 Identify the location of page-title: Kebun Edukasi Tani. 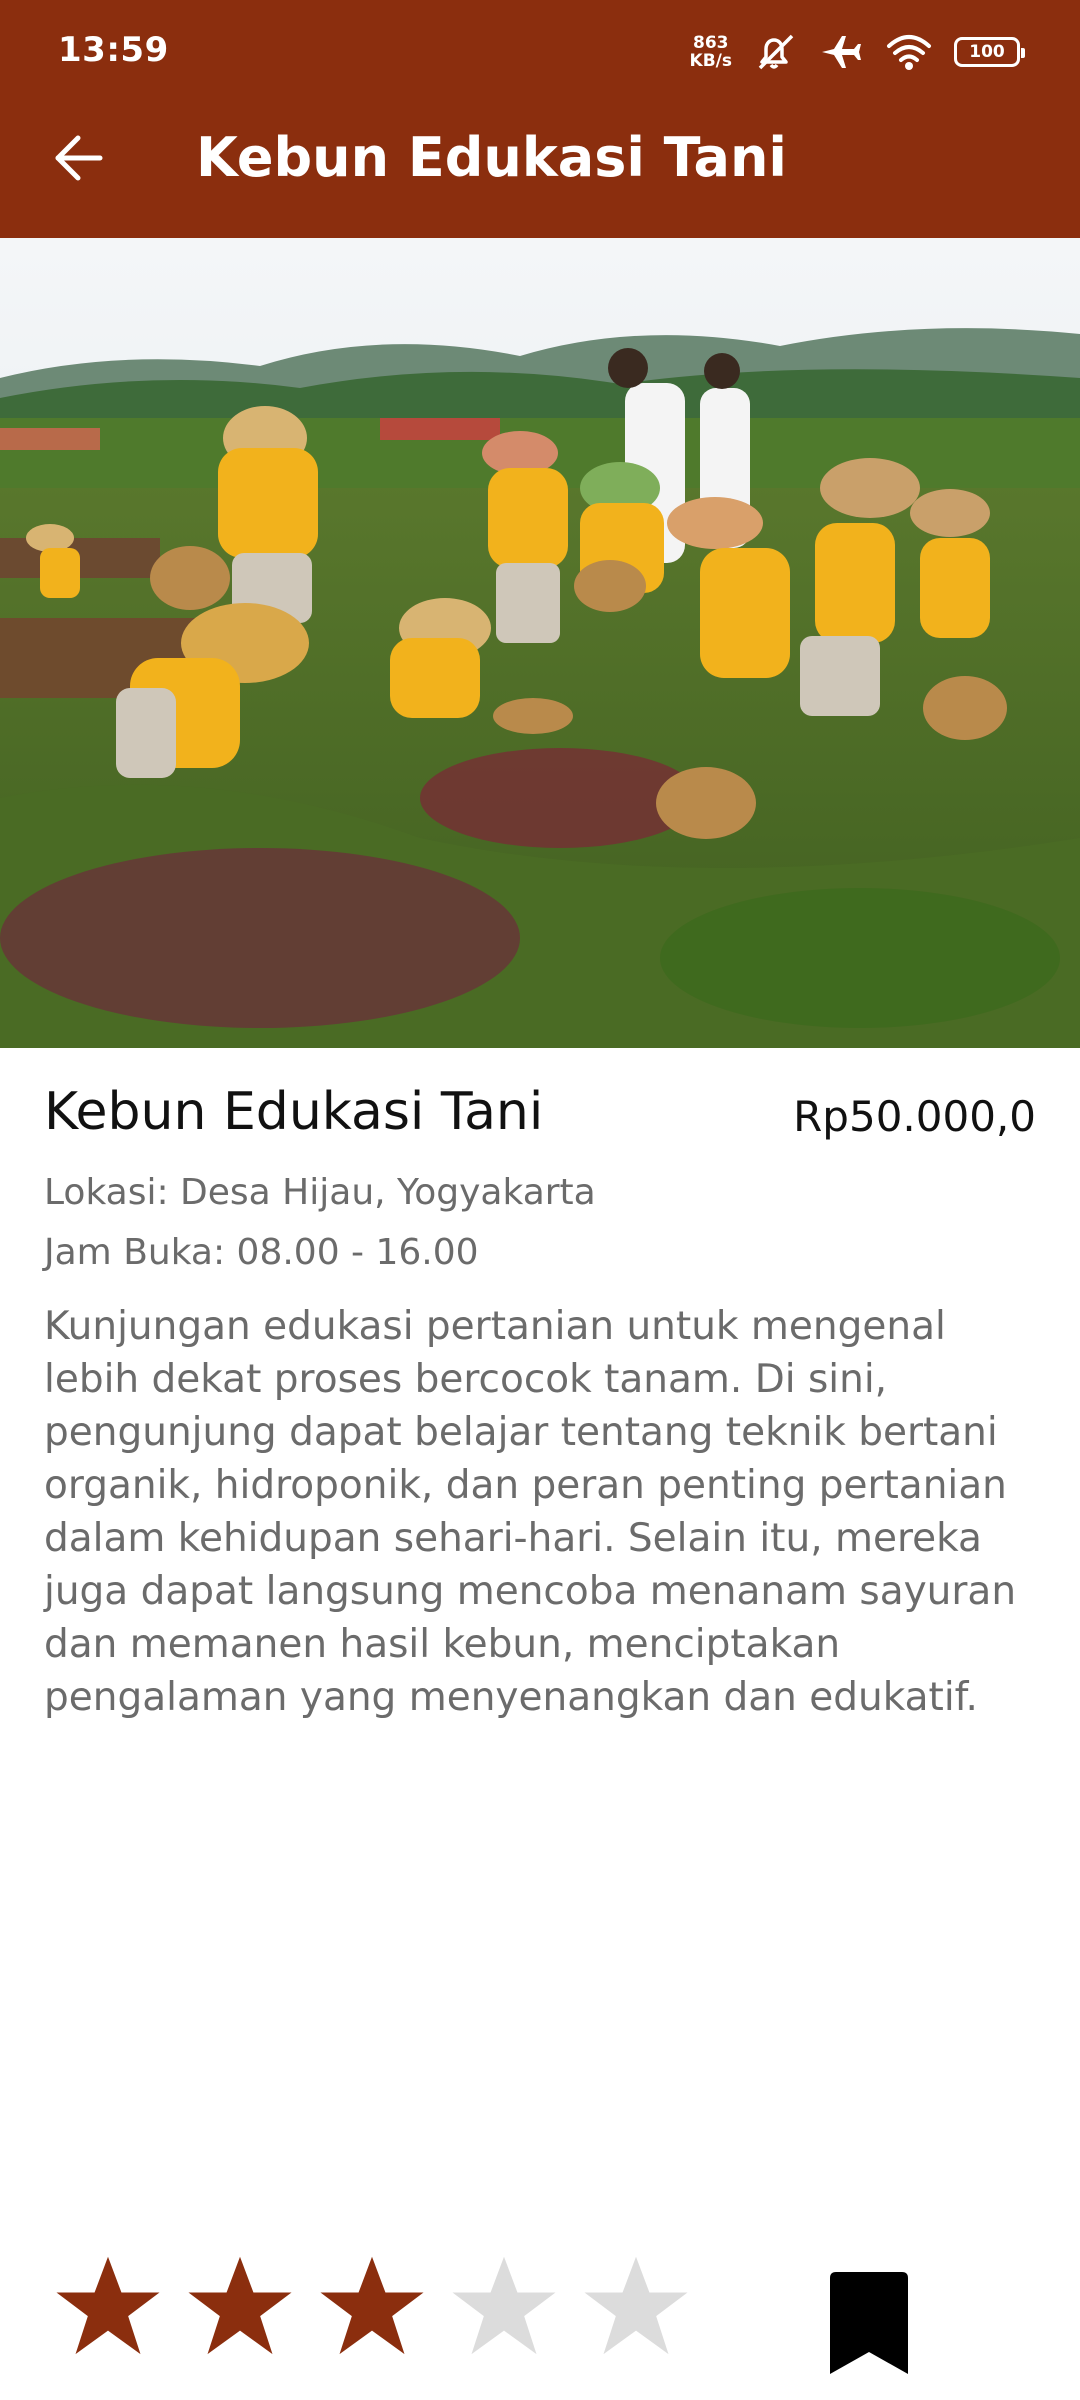
(491, 157).